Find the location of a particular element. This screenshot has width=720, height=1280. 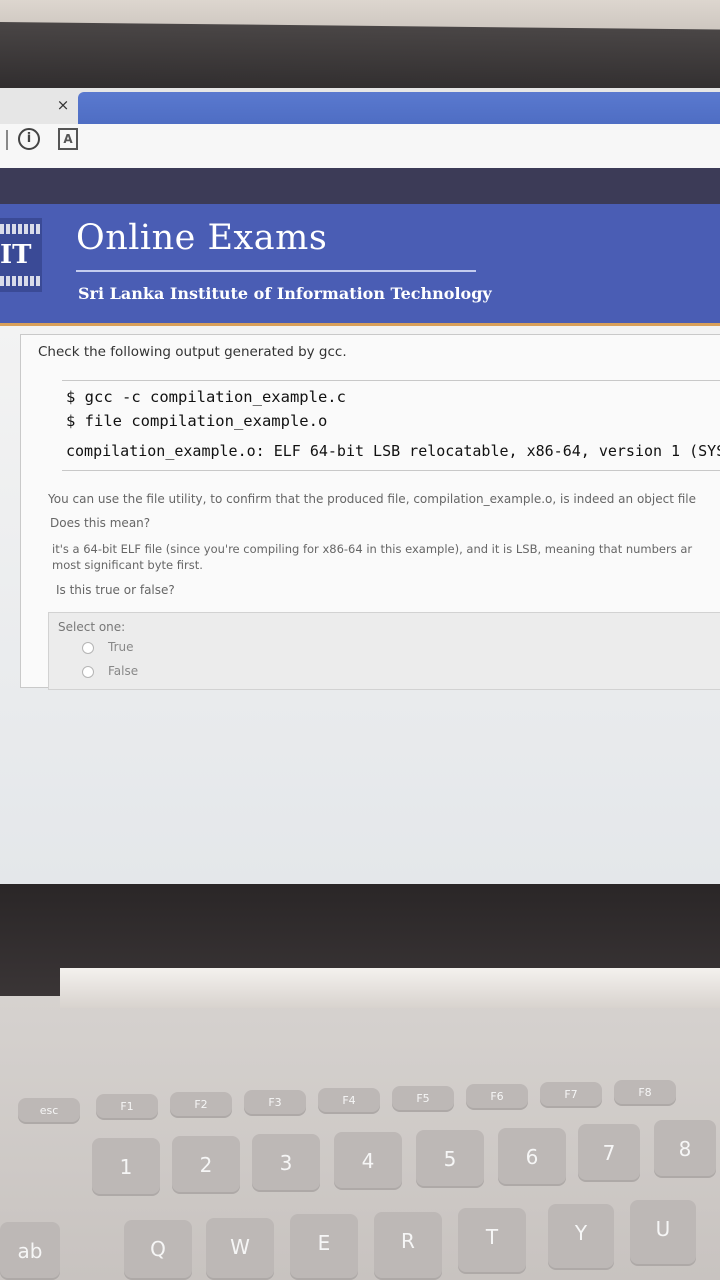

browser-tab is located at coordinates (399, 110).